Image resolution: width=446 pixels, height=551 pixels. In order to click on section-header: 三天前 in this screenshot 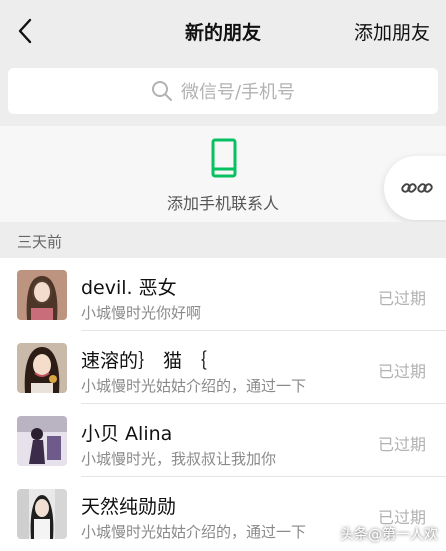, I will do `click(223, 240)`.